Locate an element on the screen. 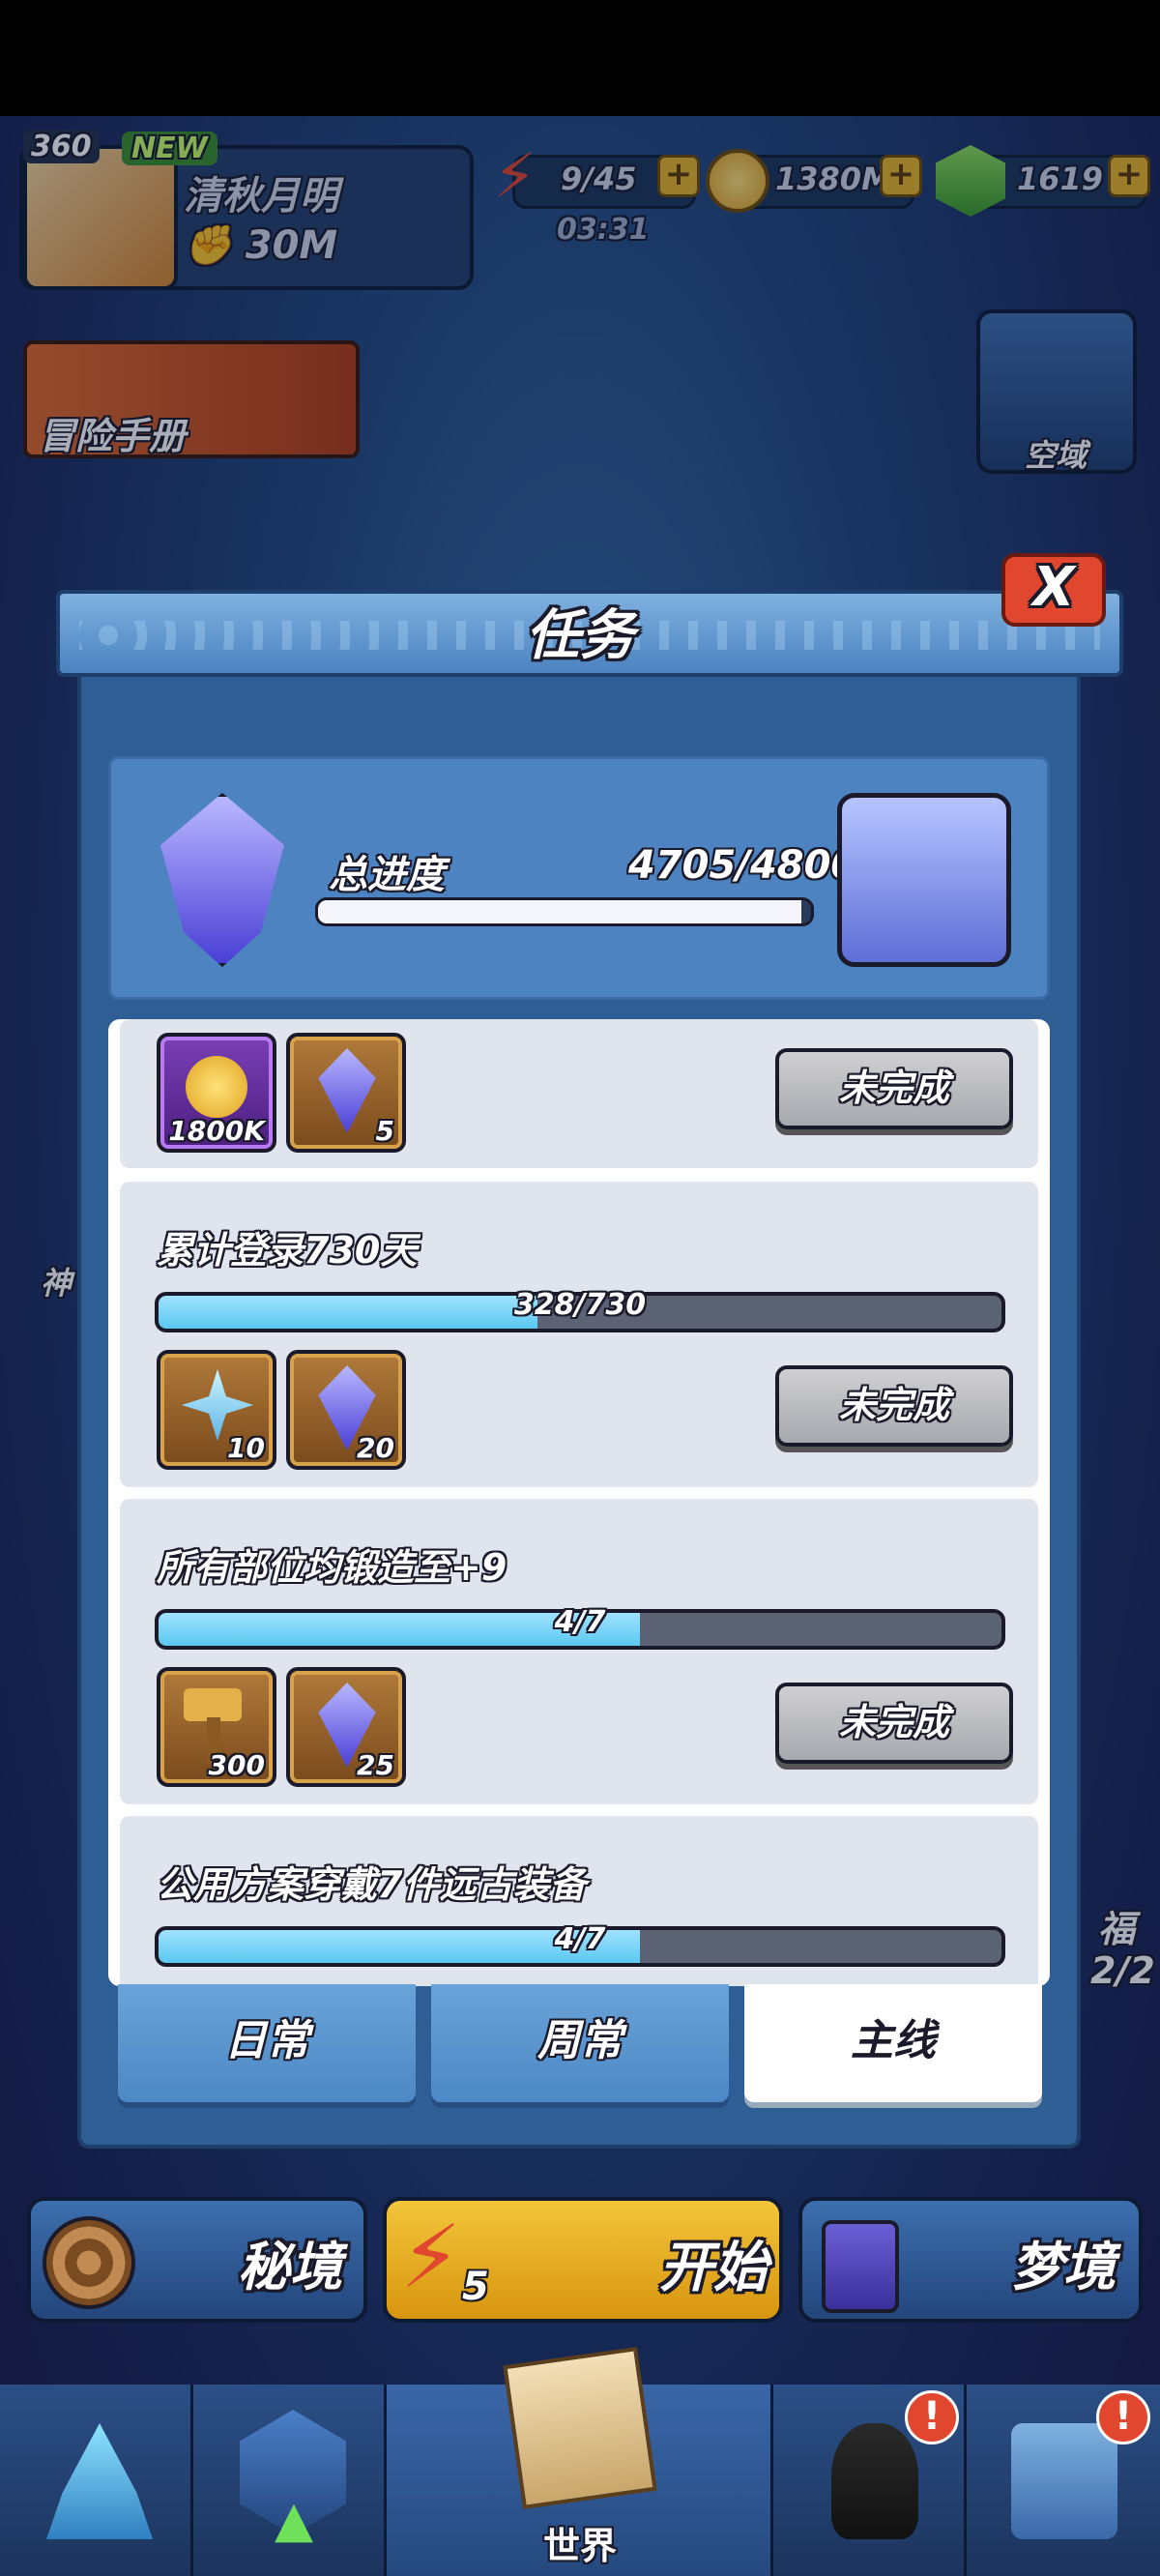 This screenshot has width=1160, height=2576. character-icon is located at coordinates (874, 2481).